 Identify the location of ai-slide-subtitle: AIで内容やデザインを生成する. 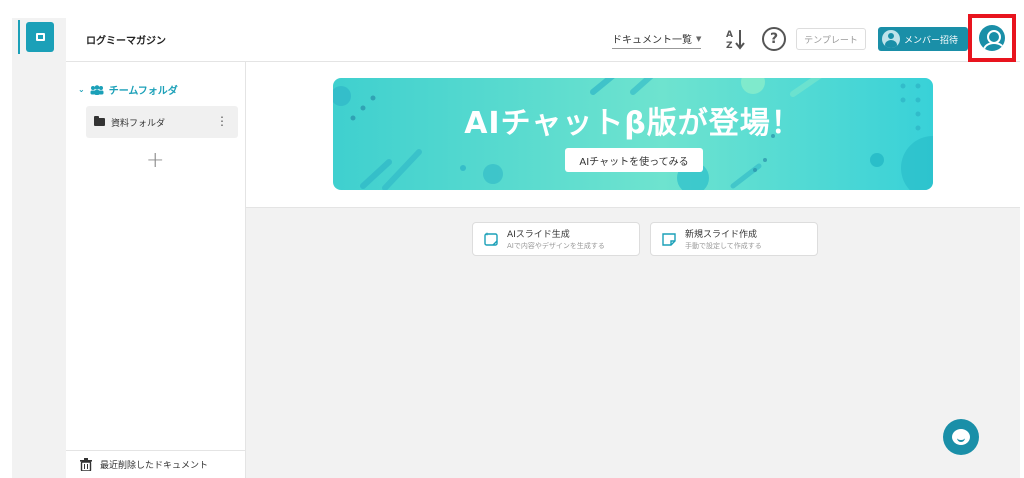
(556, 246).